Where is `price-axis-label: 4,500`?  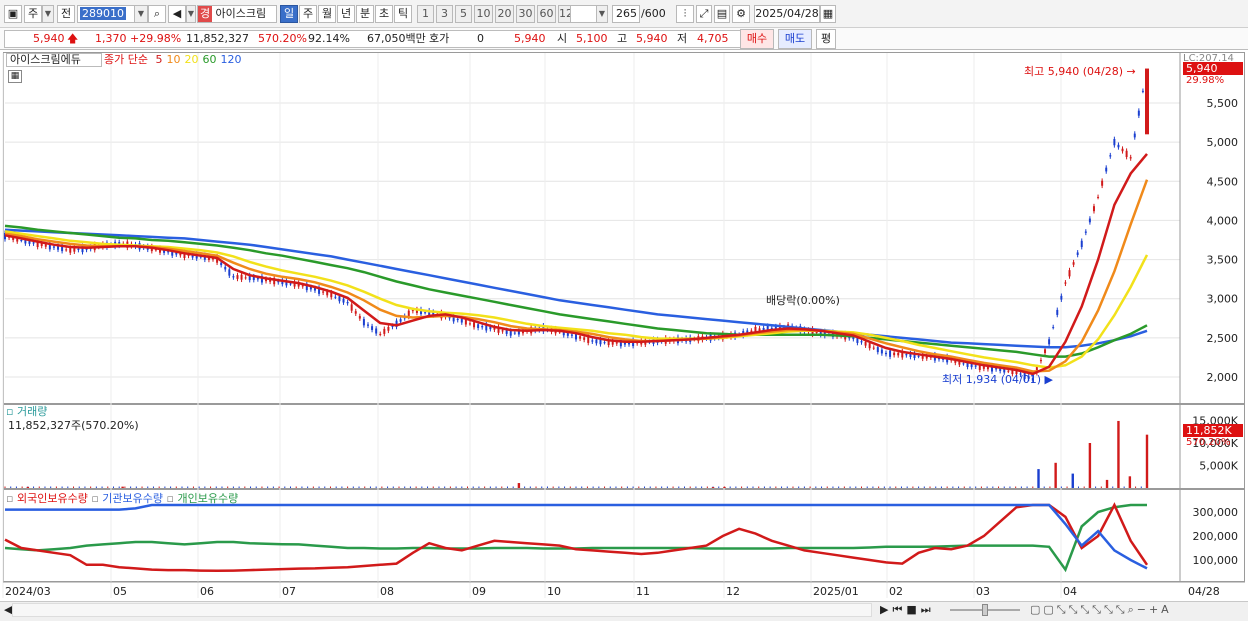 price-axis-label: 4,500 is located at coordinates (1223, 181).